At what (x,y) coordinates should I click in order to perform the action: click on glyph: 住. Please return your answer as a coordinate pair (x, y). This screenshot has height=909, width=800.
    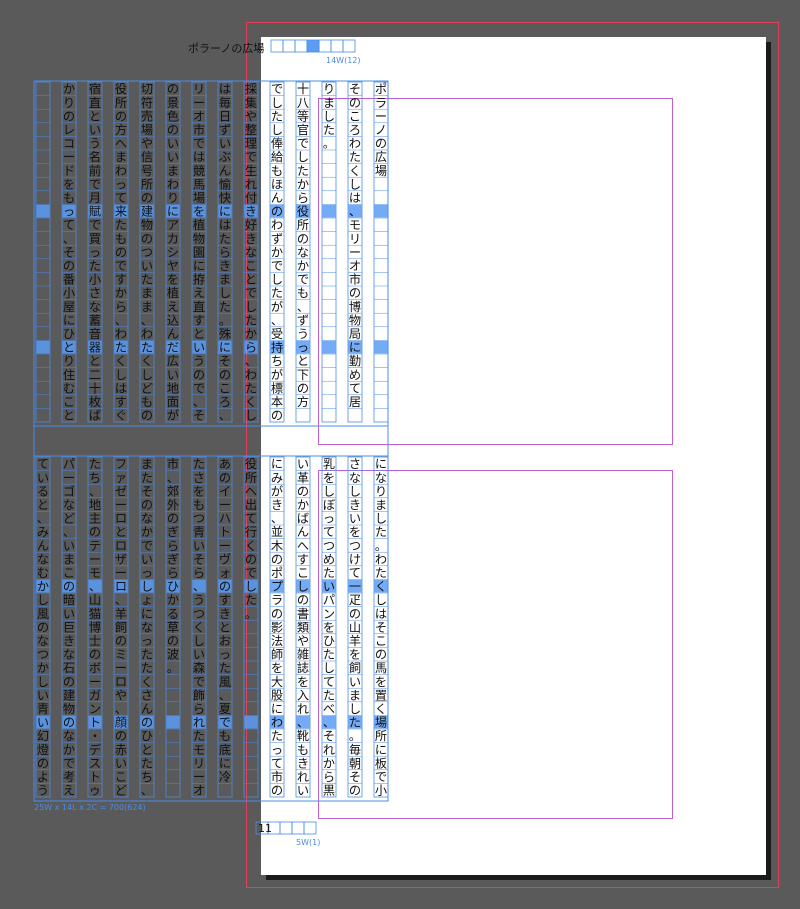
    Looking at the image, I should click on (69, 375).